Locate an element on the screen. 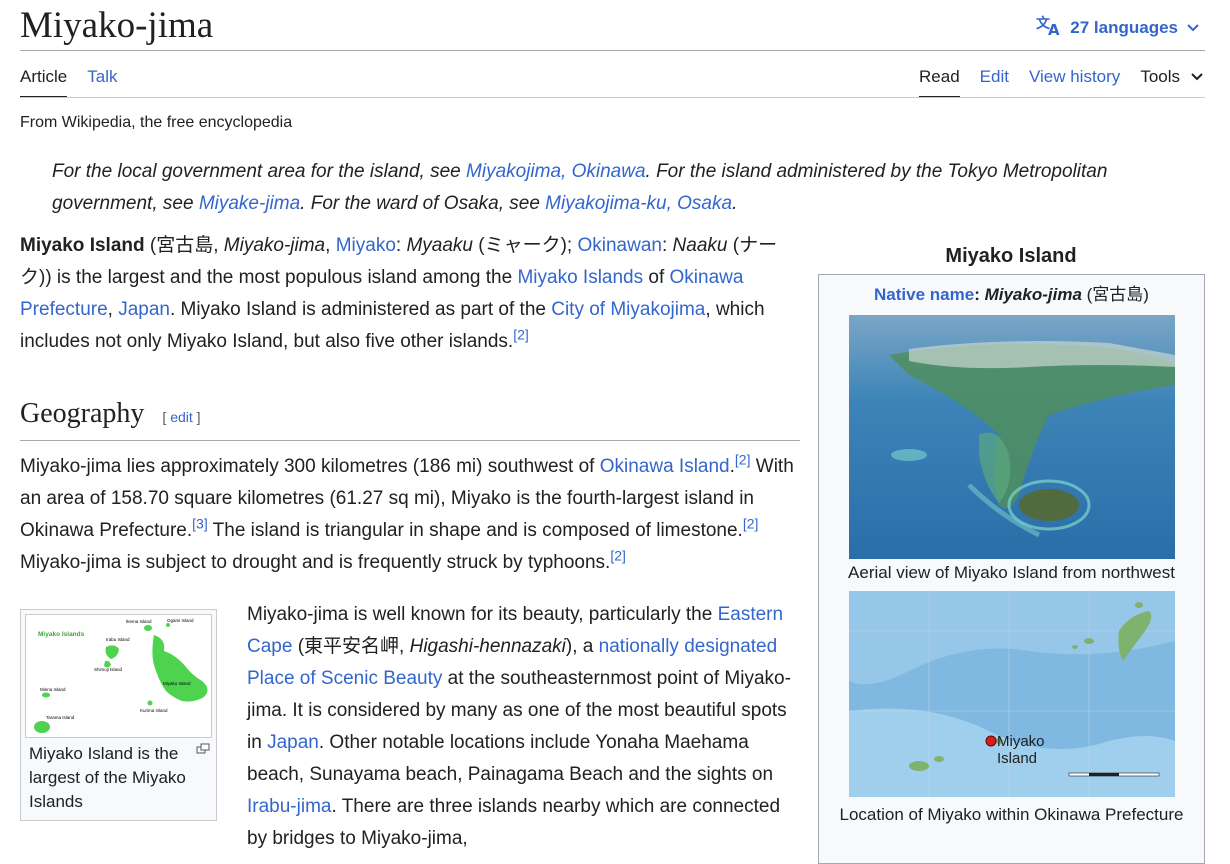  tools-label: Tools is located at coordinates (1160, 76).